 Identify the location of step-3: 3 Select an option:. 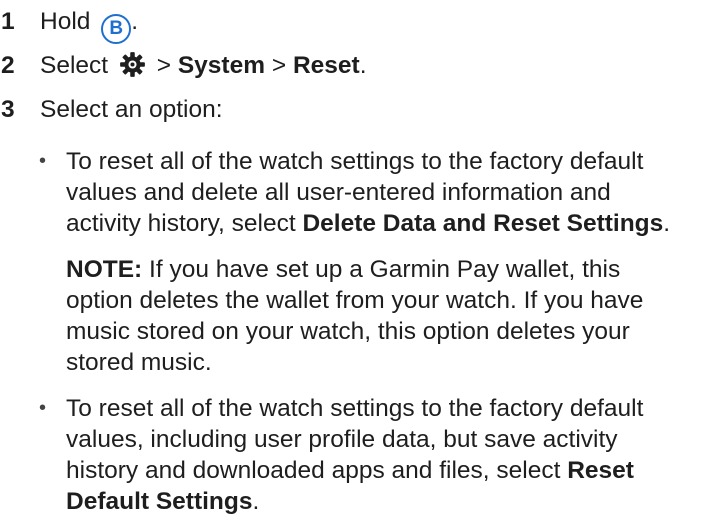
(350, 110).